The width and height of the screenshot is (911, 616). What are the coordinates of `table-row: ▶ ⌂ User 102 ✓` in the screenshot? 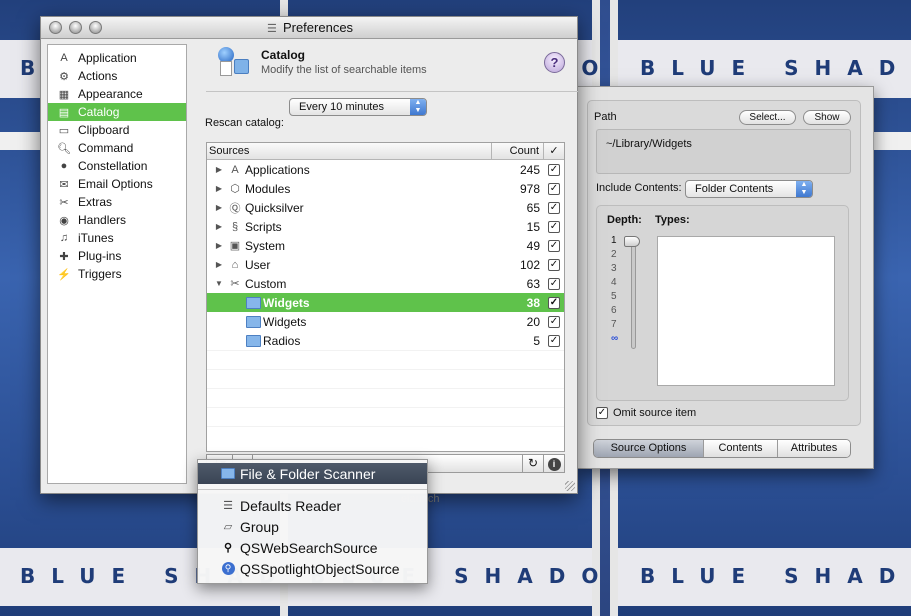 It's located at (385, 264).